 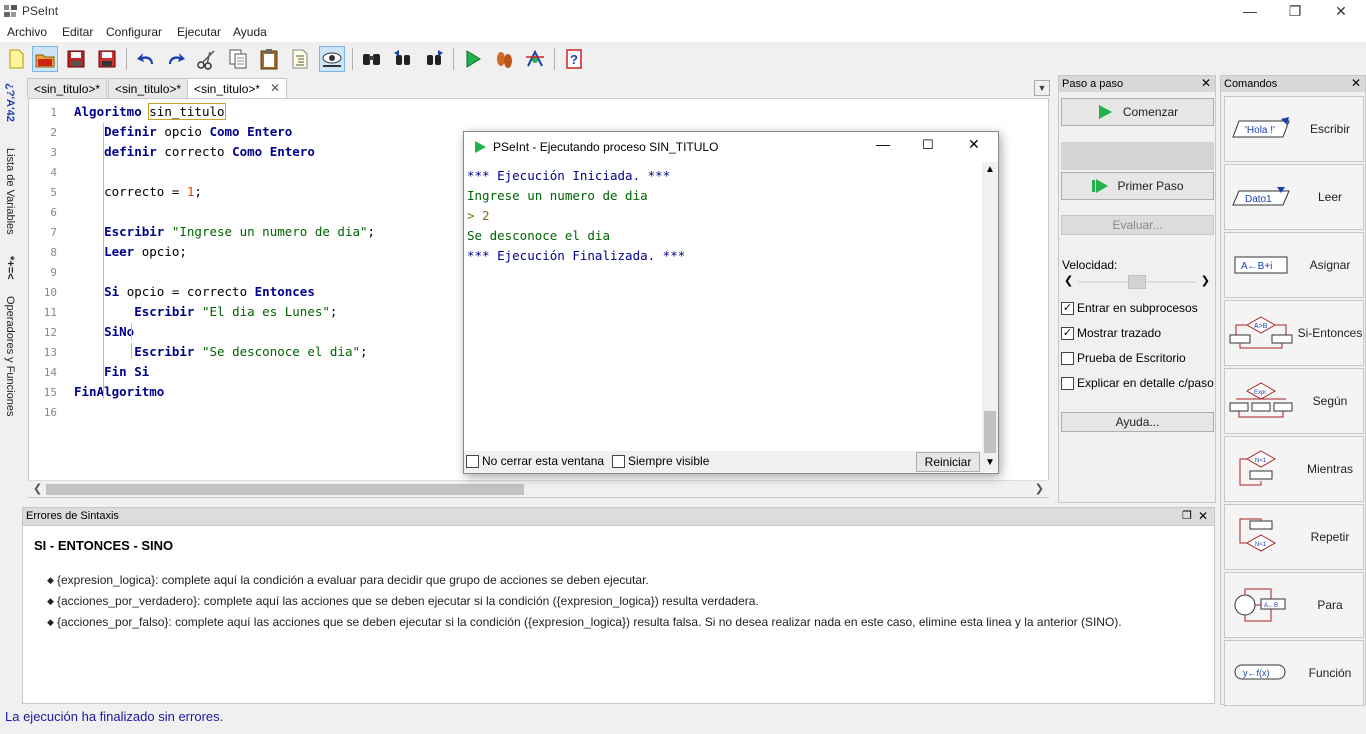 What do you see at coordinates (269, 59) in the screenshot?
I see `paste-icon` at bounding box center [269, 59].